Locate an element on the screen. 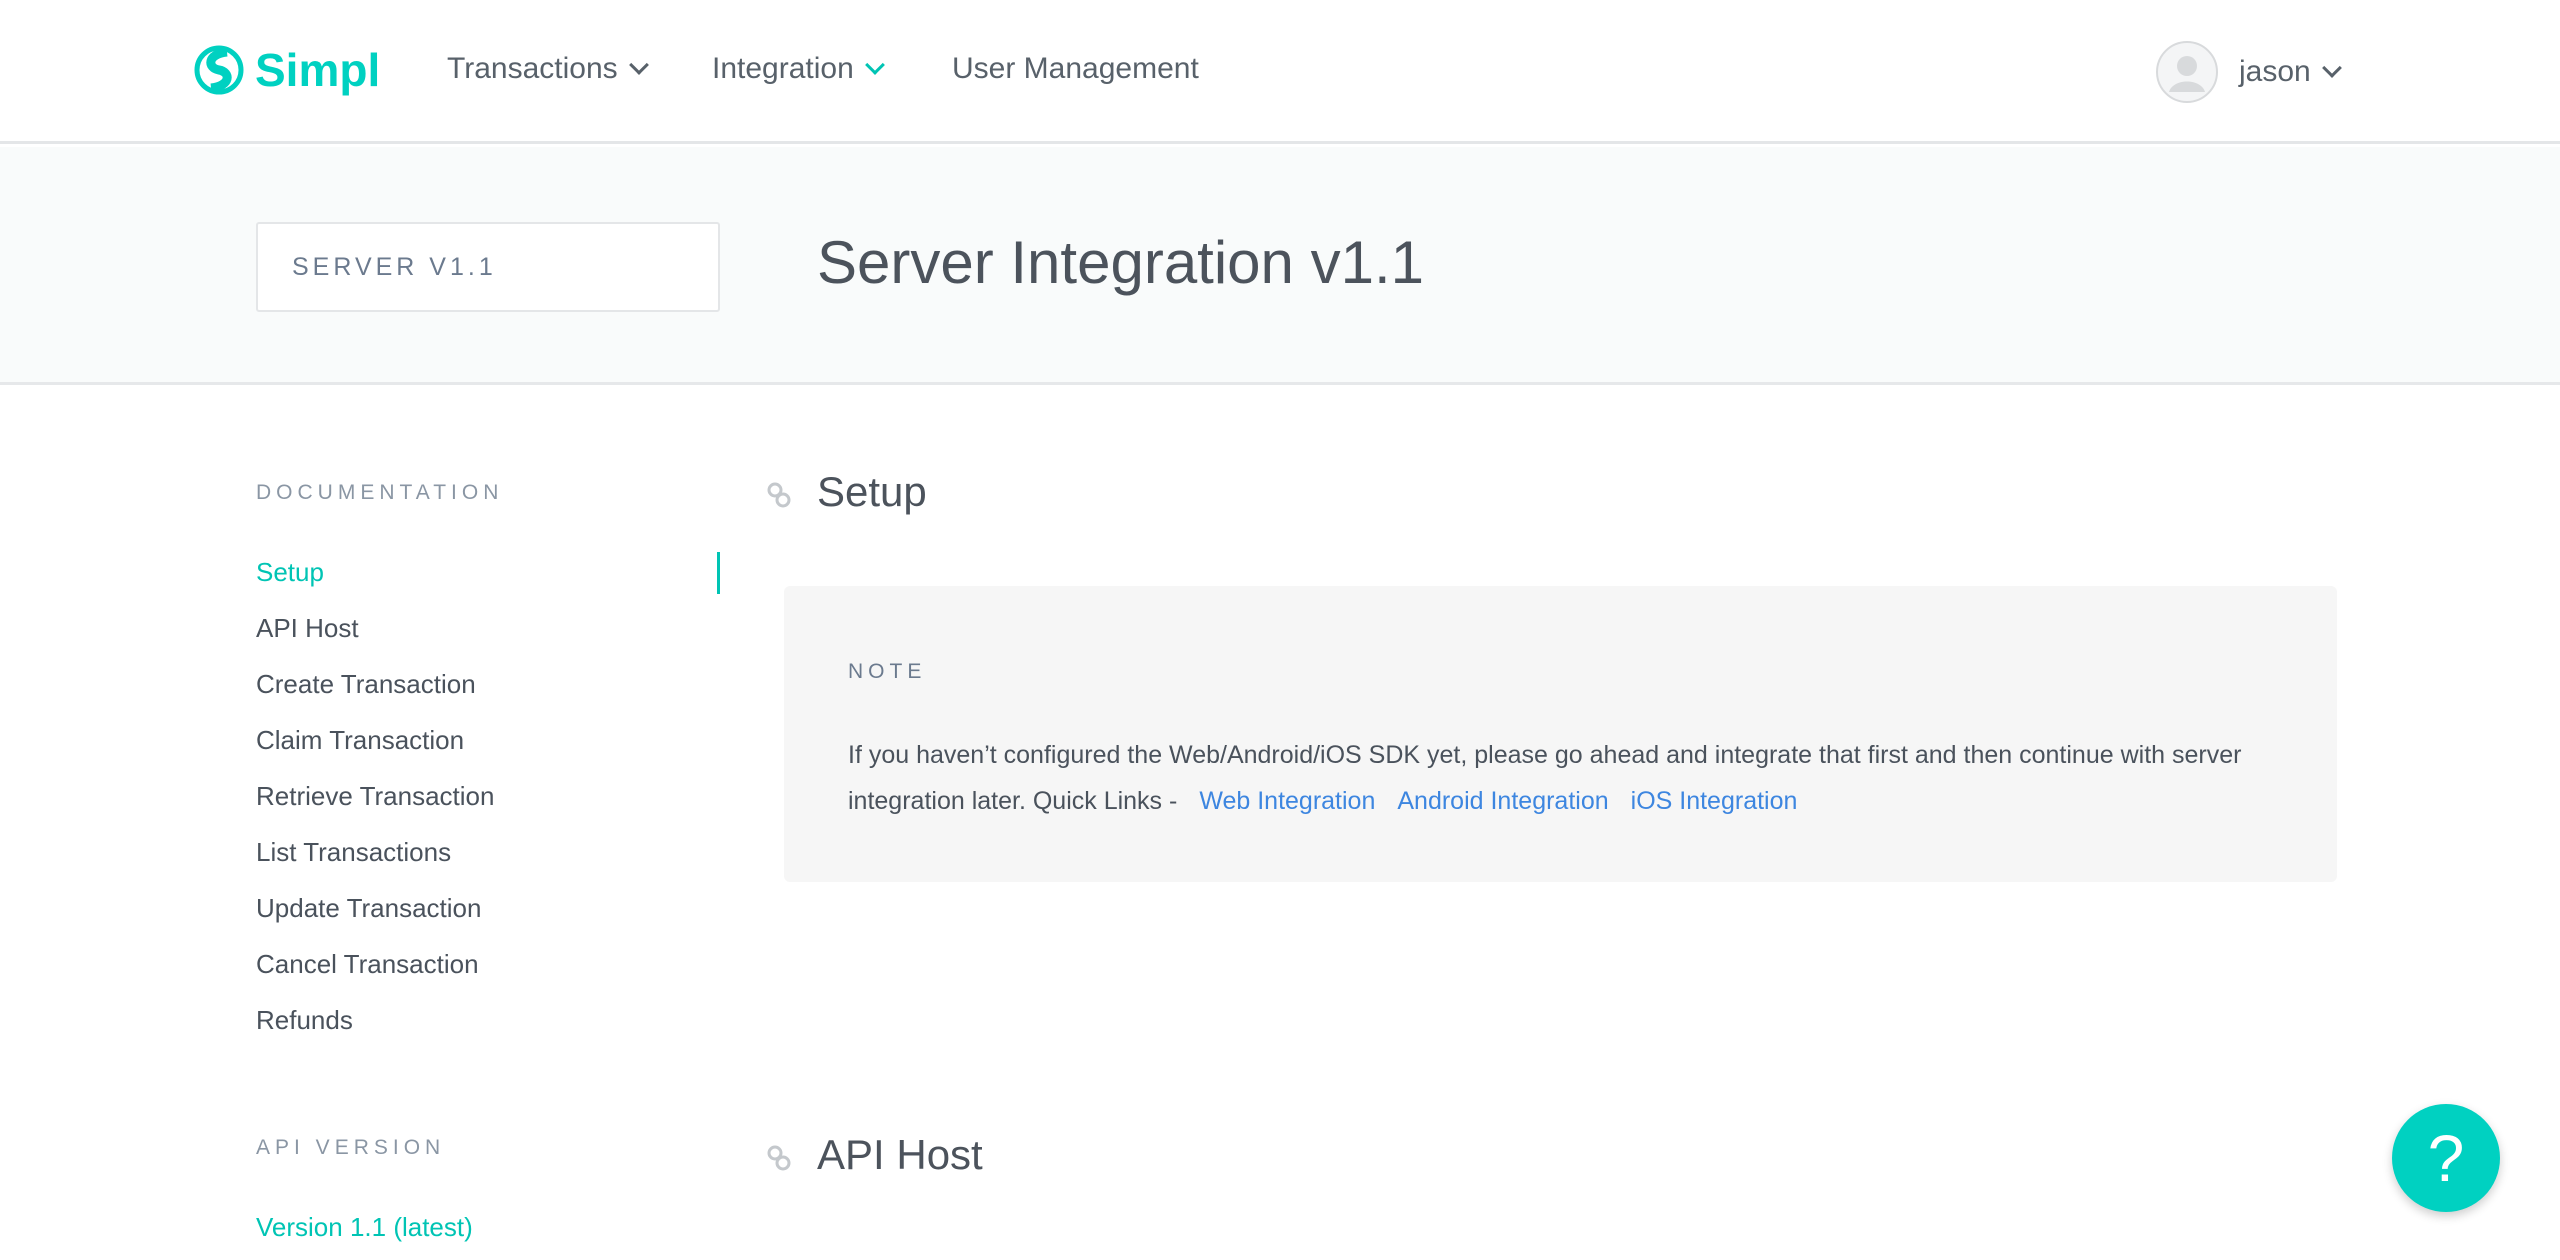 This screenshot has width=2560, height=1260. user-menu: jason is located at coordinates (2248, 72).